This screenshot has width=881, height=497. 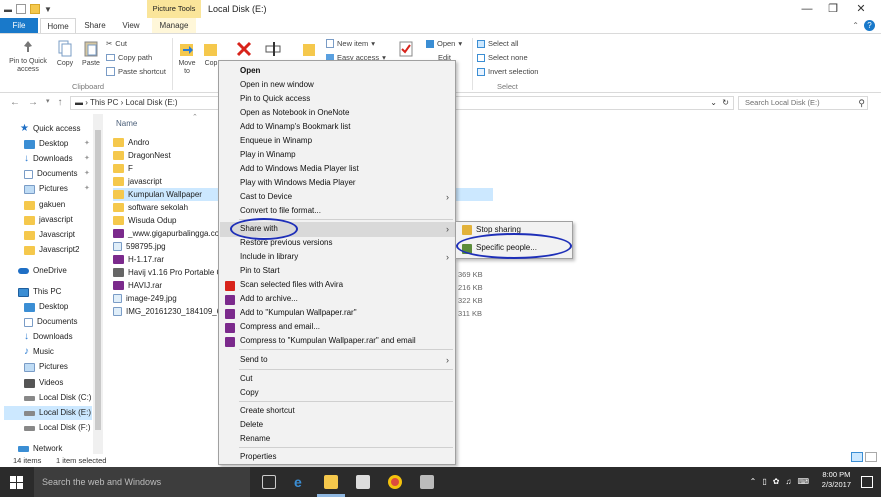 What do you see at coordinates (258, 457) in the screenshot?
I see `menu-item-properties: Properties` at bounding box center [258, 457].